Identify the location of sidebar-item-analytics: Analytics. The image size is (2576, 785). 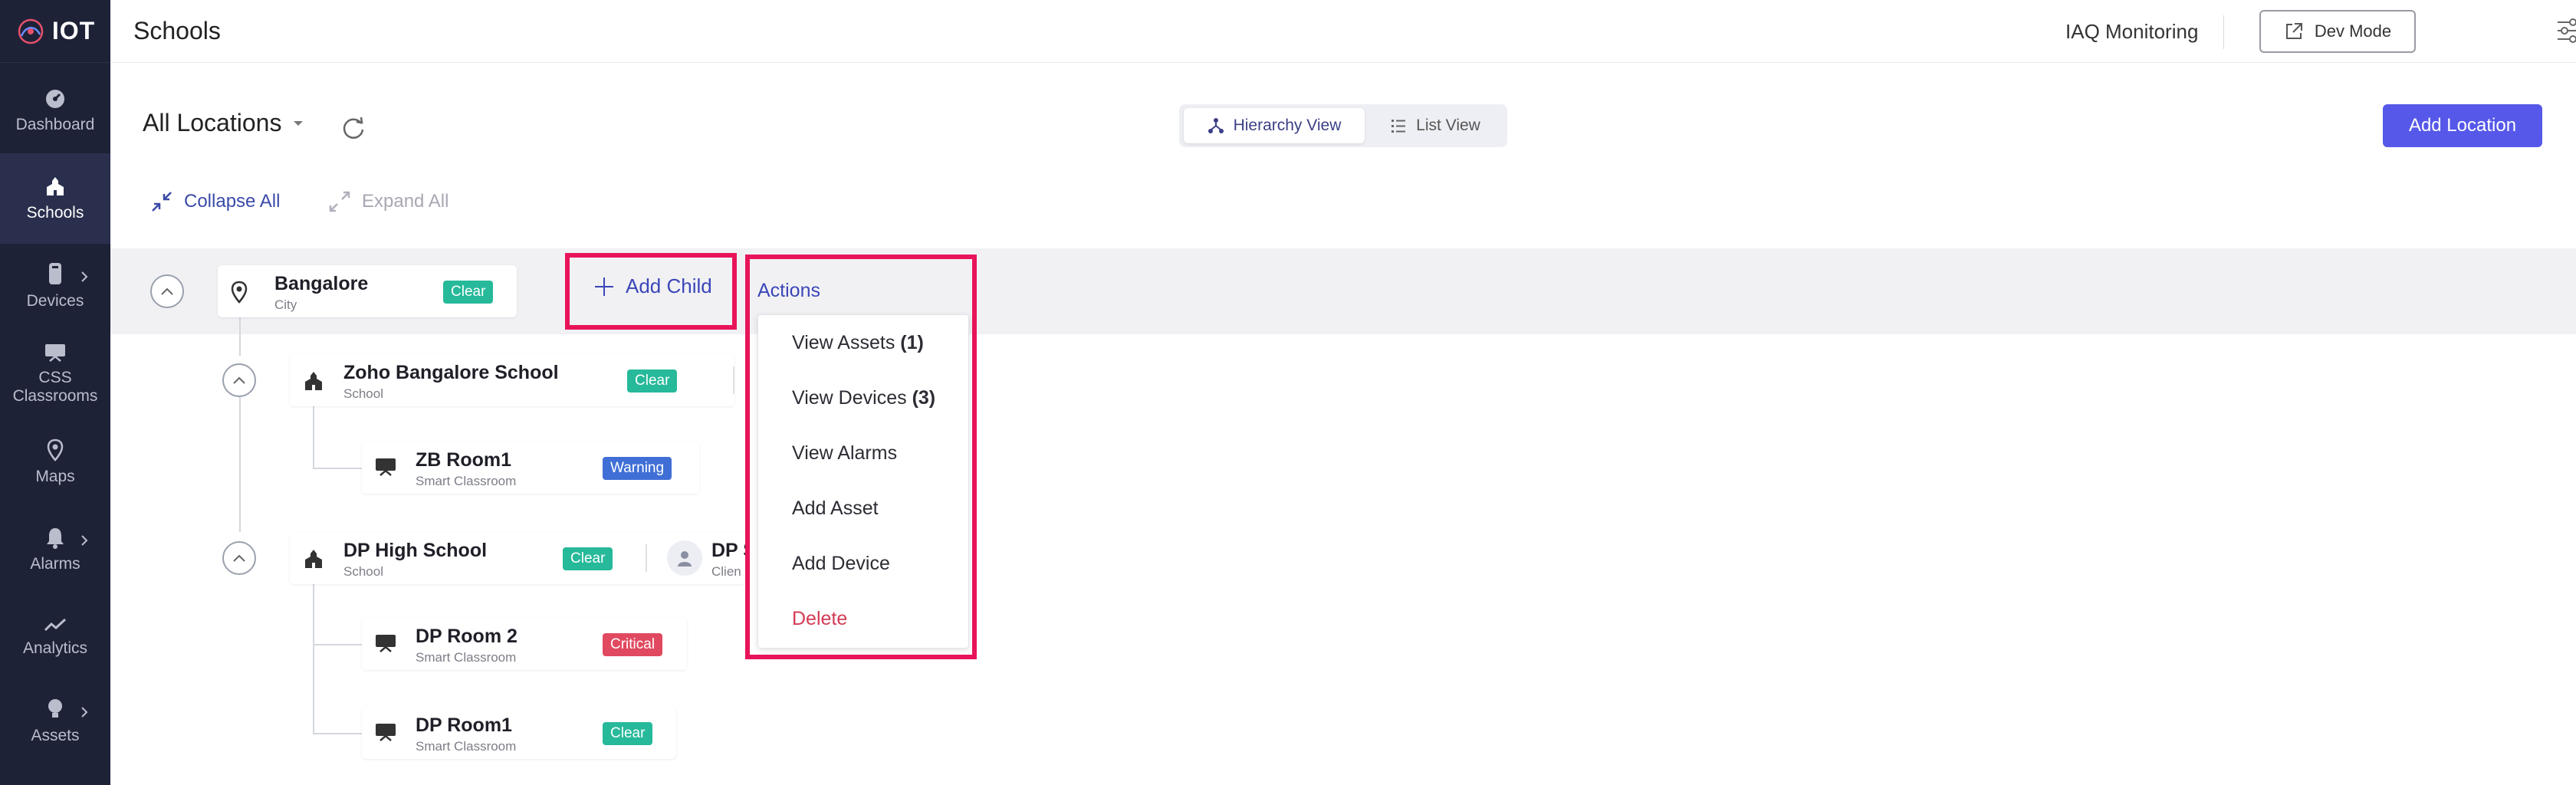
(55, 637).